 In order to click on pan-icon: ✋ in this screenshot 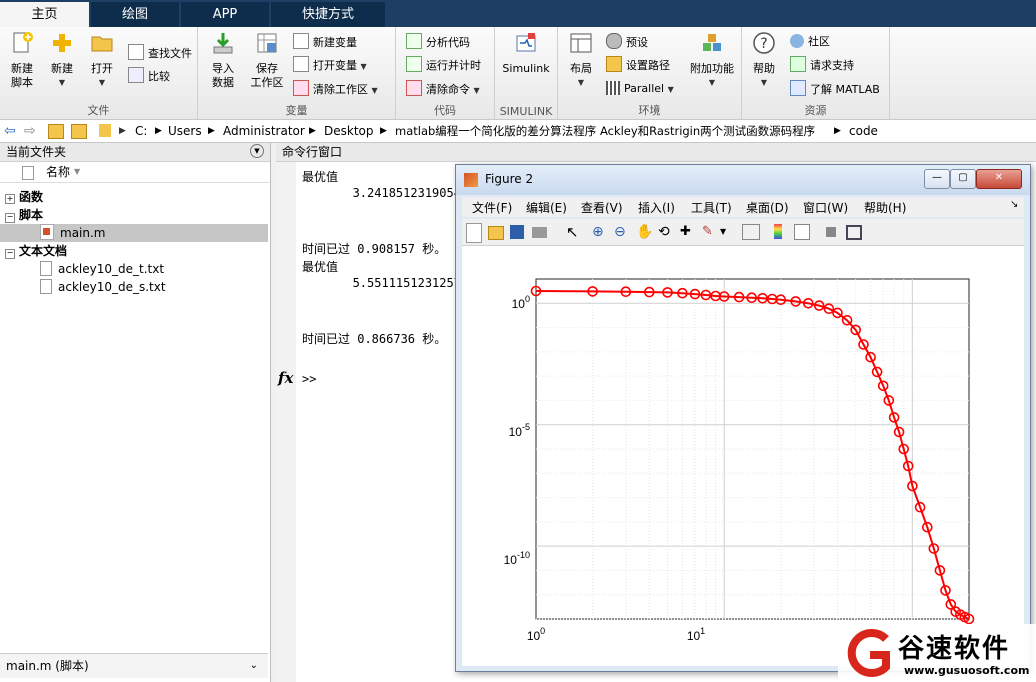, I will do `click(645, 232)`.